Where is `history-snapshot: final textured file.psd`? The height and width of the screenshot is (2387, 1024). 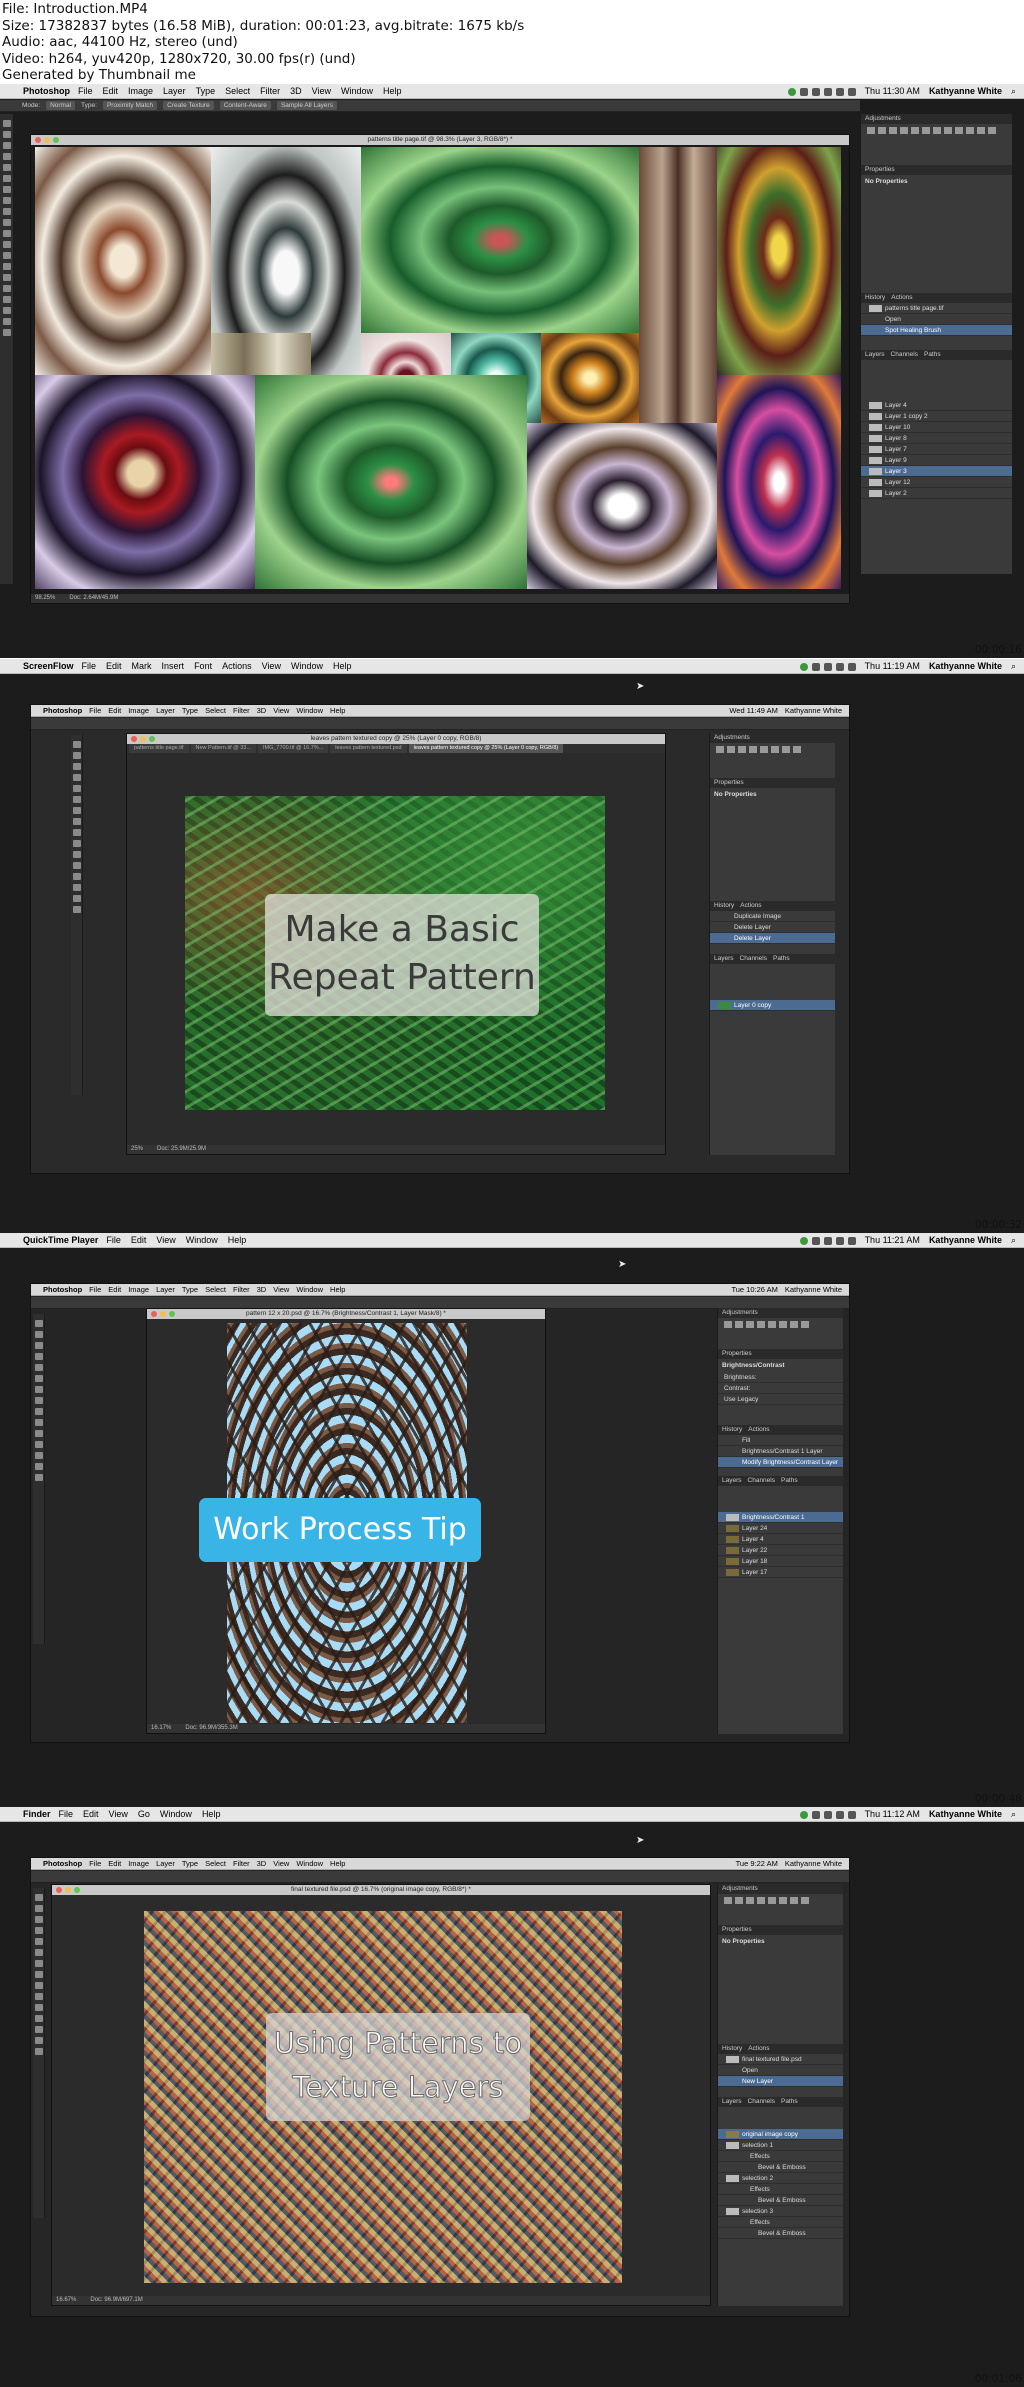
history-snapshot: final textured file.psd is located at coordinates (780, 2059).